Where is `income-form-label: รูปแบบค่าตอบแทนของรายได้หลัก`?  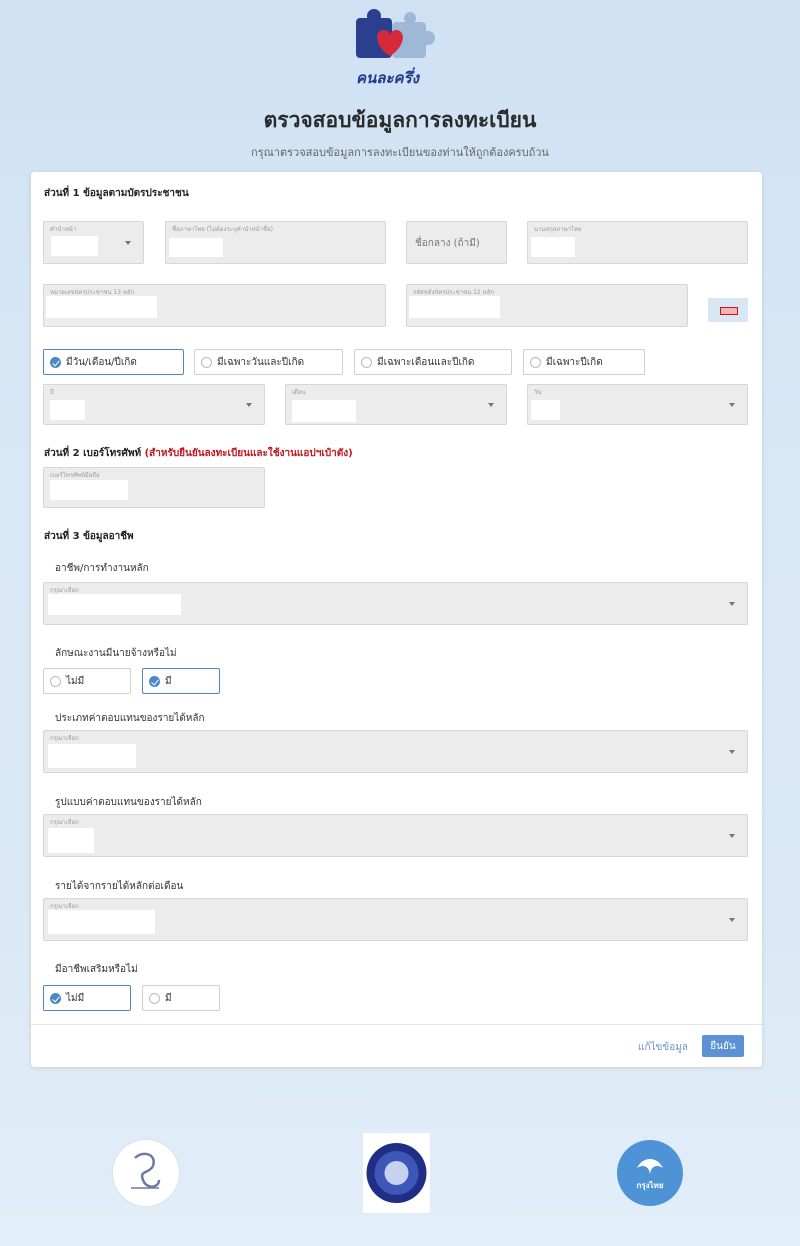
income-form-label: รูปแบบค่าตอบแทนของรายได้หลัก is located at coordinates (128, 802).